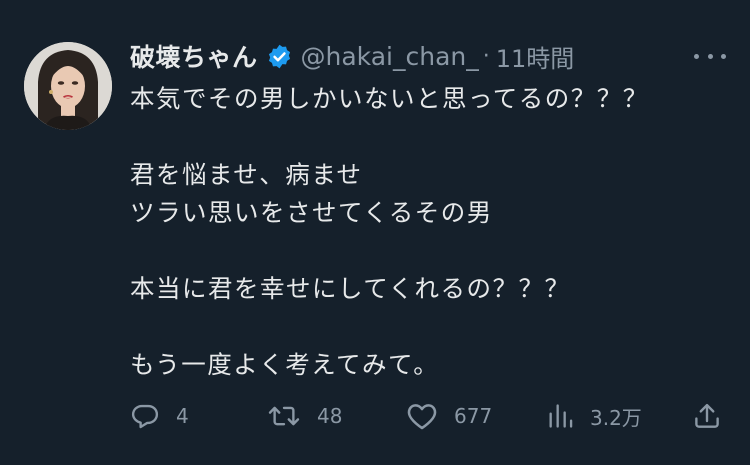 The image size is (750, 465). Describe the element at coordinates (389, 98) in the screenshot. I see `tweet-line: 本気でその男しかいないと思ってるの？？？` at that location.